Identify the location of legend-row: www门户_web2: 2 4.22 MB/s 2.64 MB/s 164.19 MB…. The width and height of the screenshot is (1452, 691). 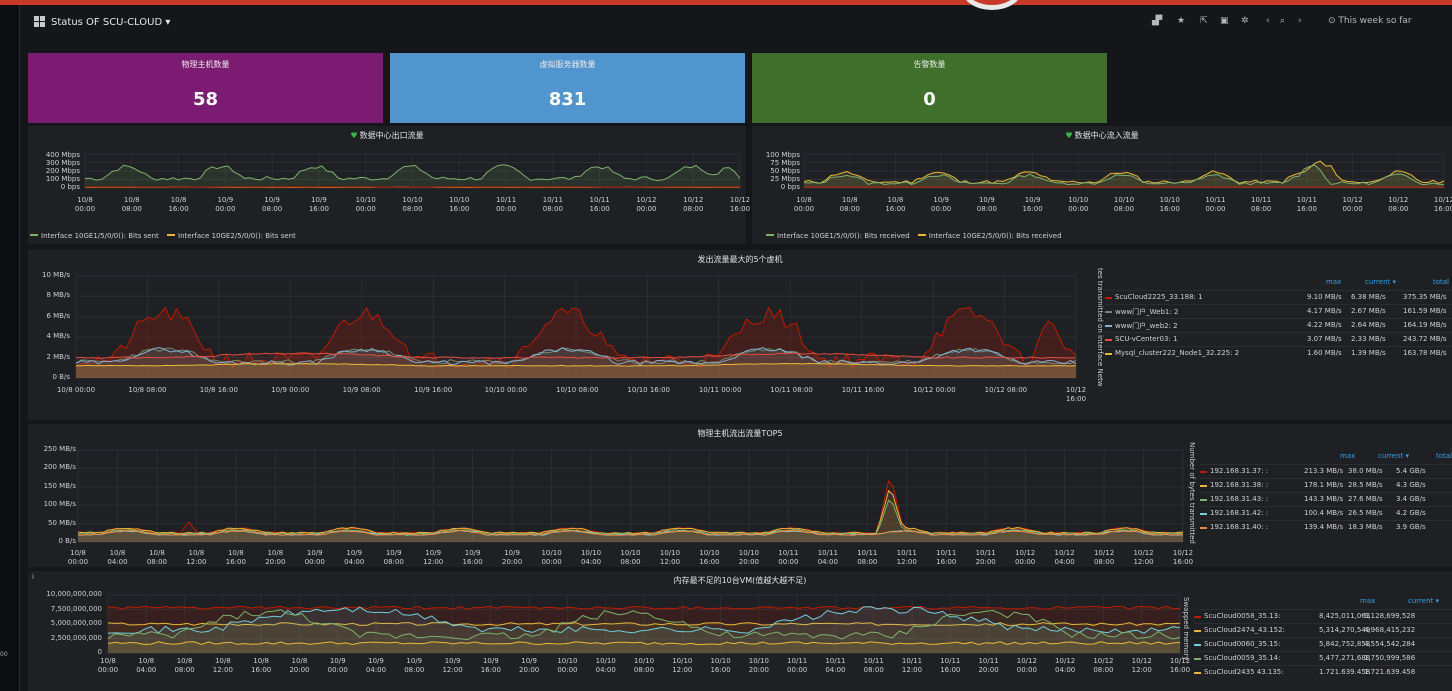
(1278, 325).